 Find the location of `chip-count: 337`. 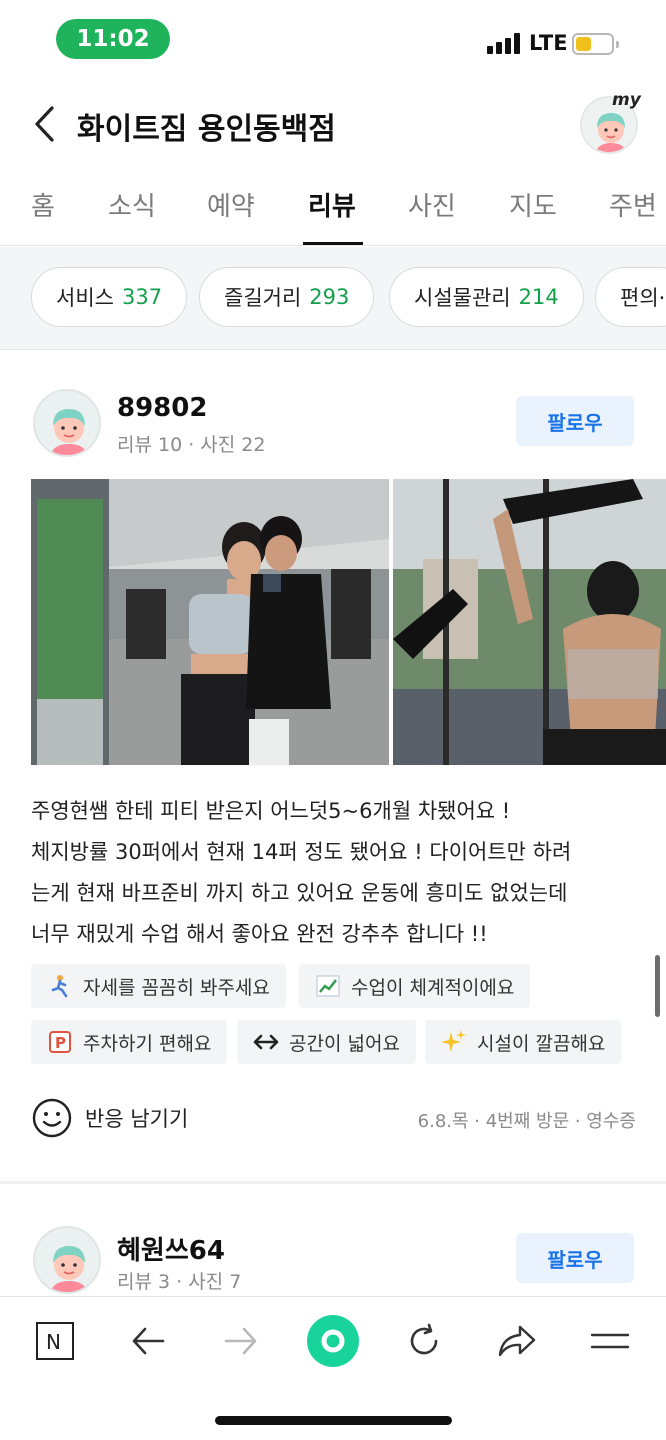

chip-count: 337 is located at coordinates (142, 297).